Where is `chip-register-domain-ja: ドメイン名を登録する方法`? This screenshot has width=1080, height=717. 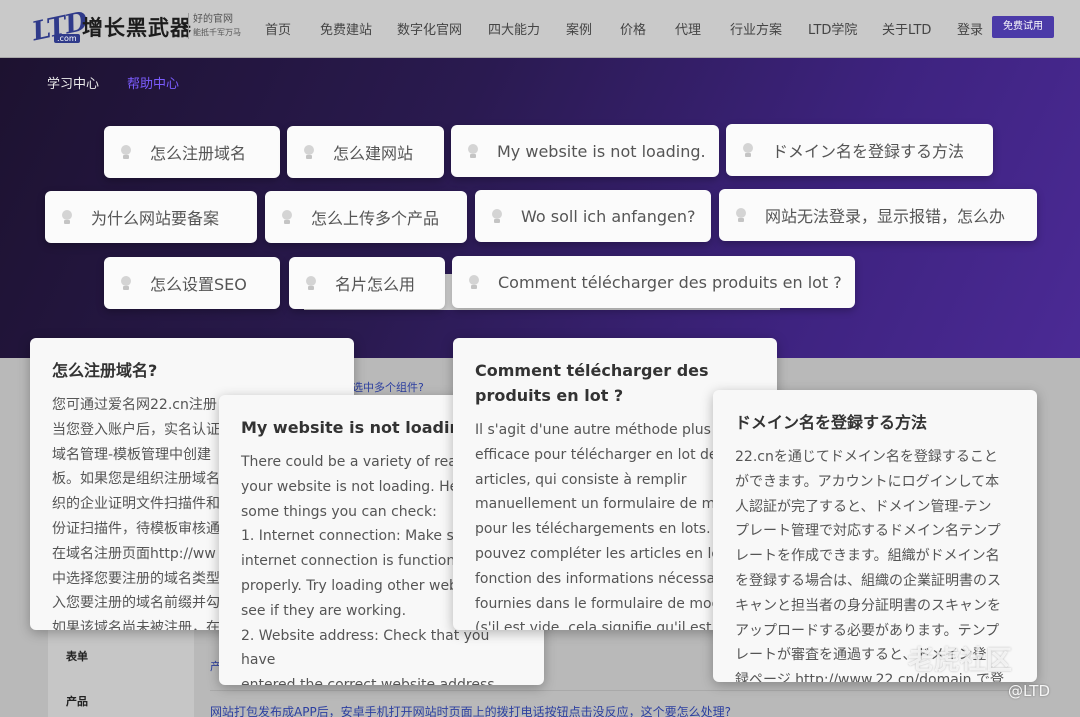
chip-register-domain-ja: ドメイン名を登録する方法 is located at coordinates (859, 150).